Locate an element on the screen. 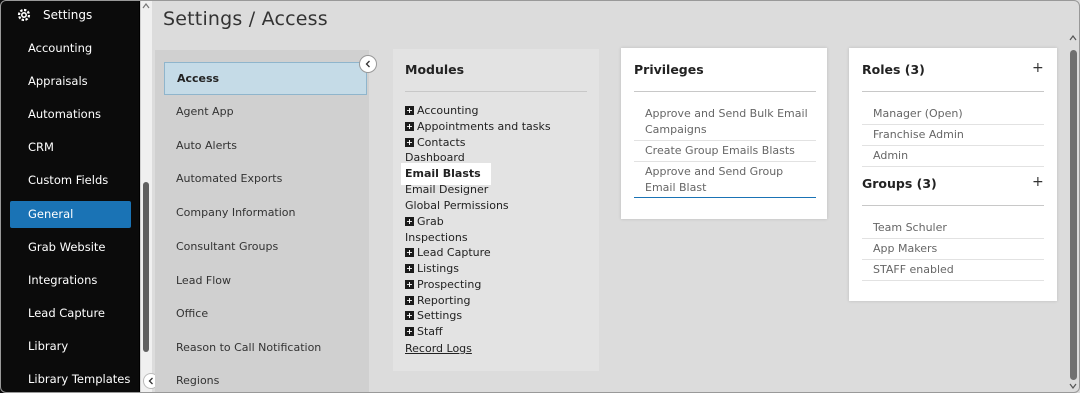 The image size is (1080, 393). sidebar-item-crm: CRM is located at coordinates (41, 147).